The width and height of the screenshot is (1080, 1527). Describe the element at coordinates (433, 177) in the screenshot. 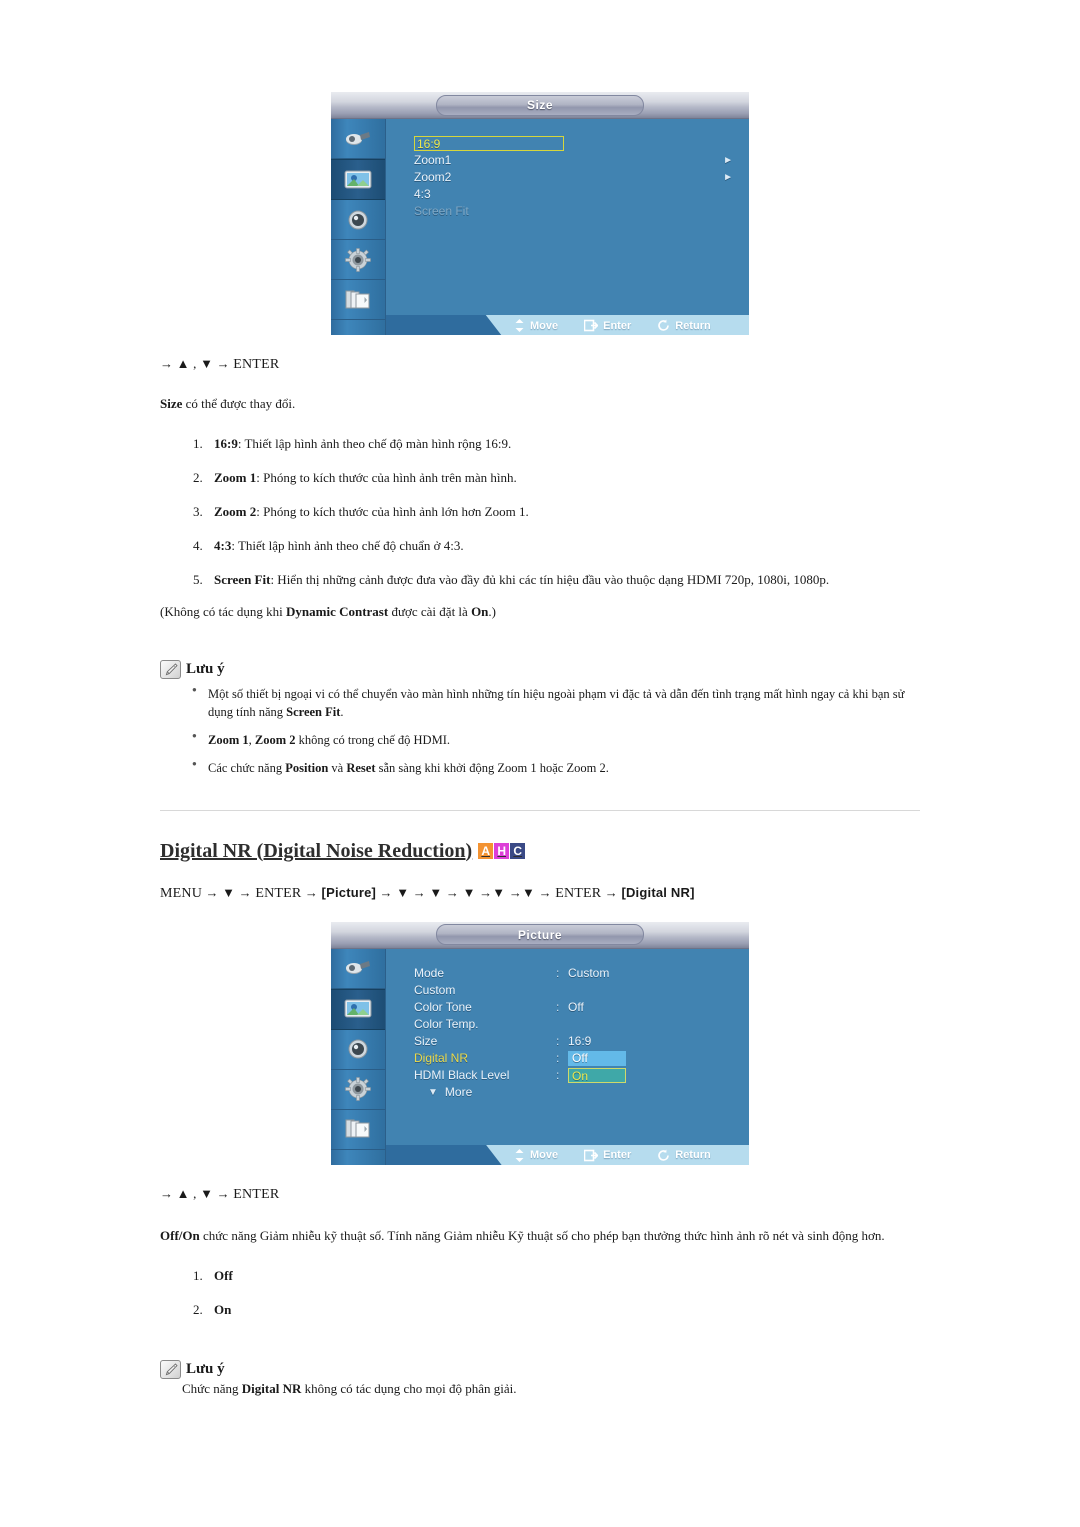

I see `osd-option-label-zoom2: Zoom2` at that location.